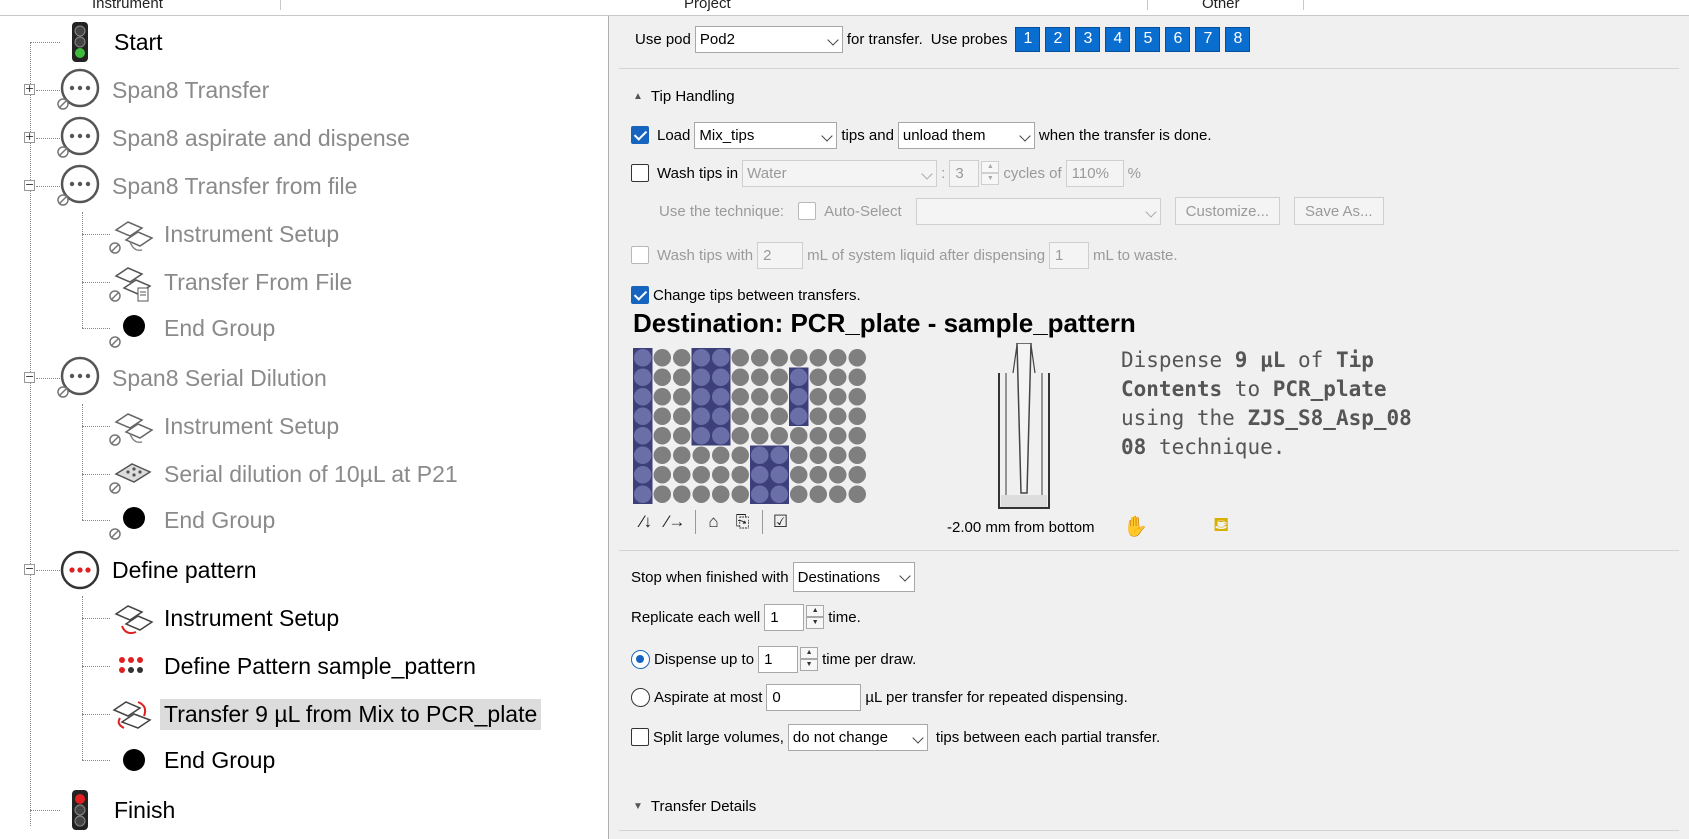  I want to click on tree-item-transfer-from-file: Transfer From File, so click(232, 282).